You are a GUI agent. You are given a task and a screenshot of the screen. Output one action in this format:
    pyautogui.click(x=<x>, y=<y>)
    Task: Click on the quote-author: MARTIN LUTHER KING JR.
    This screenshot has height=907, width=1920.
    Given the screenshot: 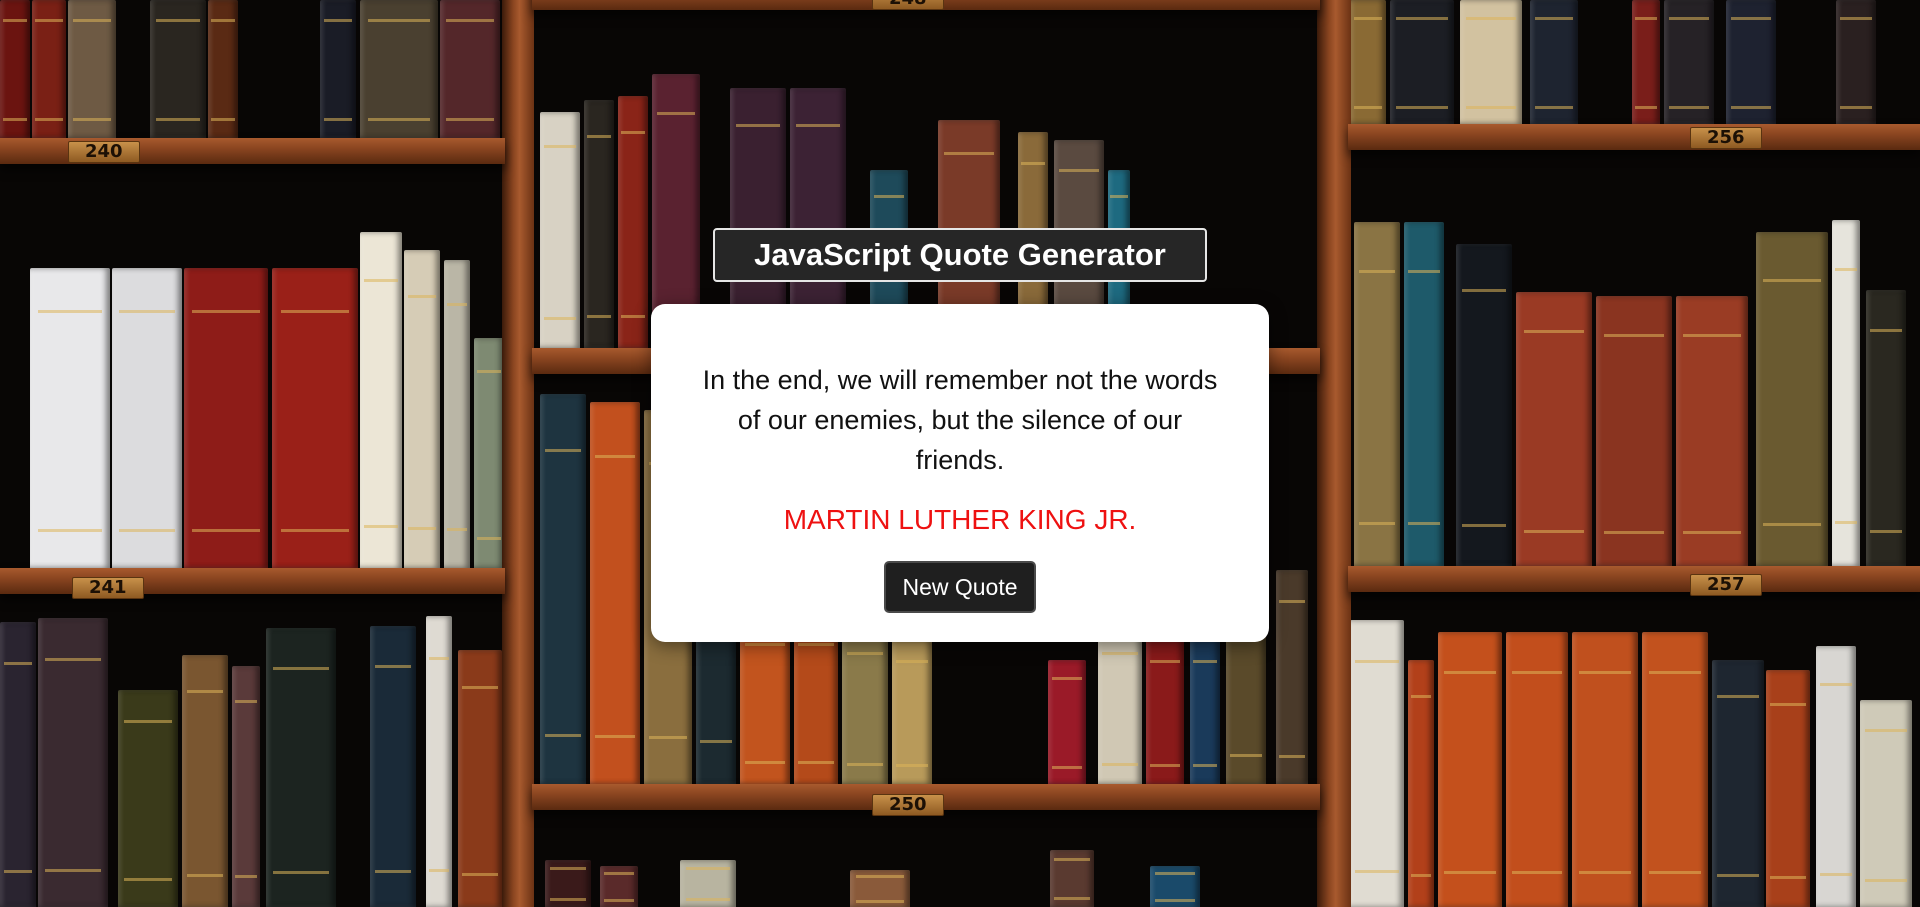 What is the action you would take?
    pyautogui.click(x=960, y=519)
    